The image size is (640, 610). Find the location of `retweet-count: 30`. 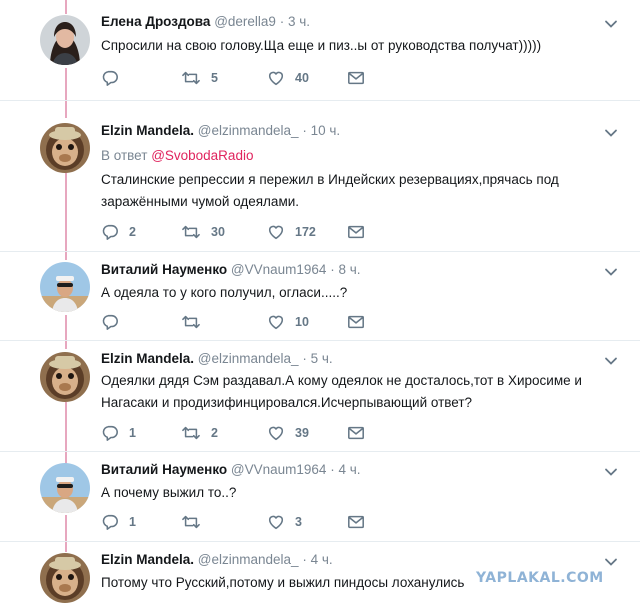

retweet-count: 30 is located at coordinates (218, 232).